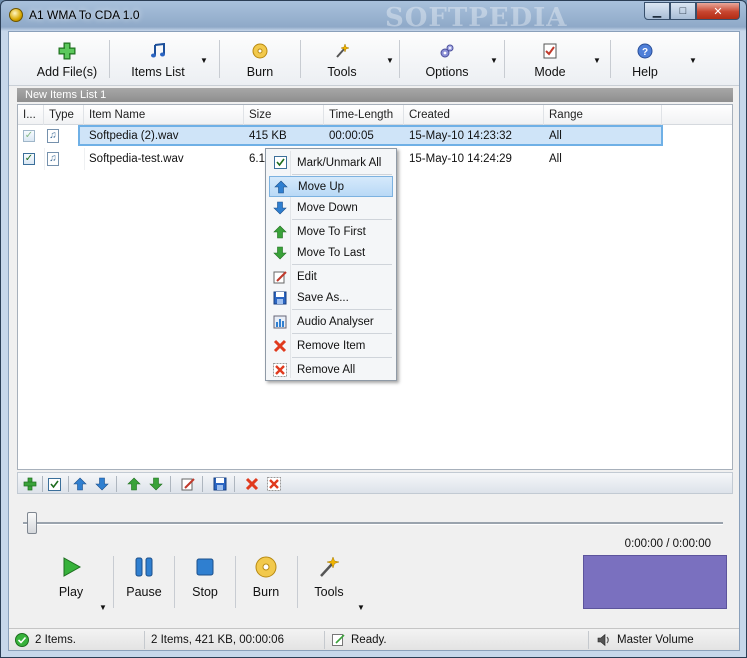  Describe the element at coordinates (597, 60) in the screenshot. I see `mode-dropdown-icon: ▼` at that location.